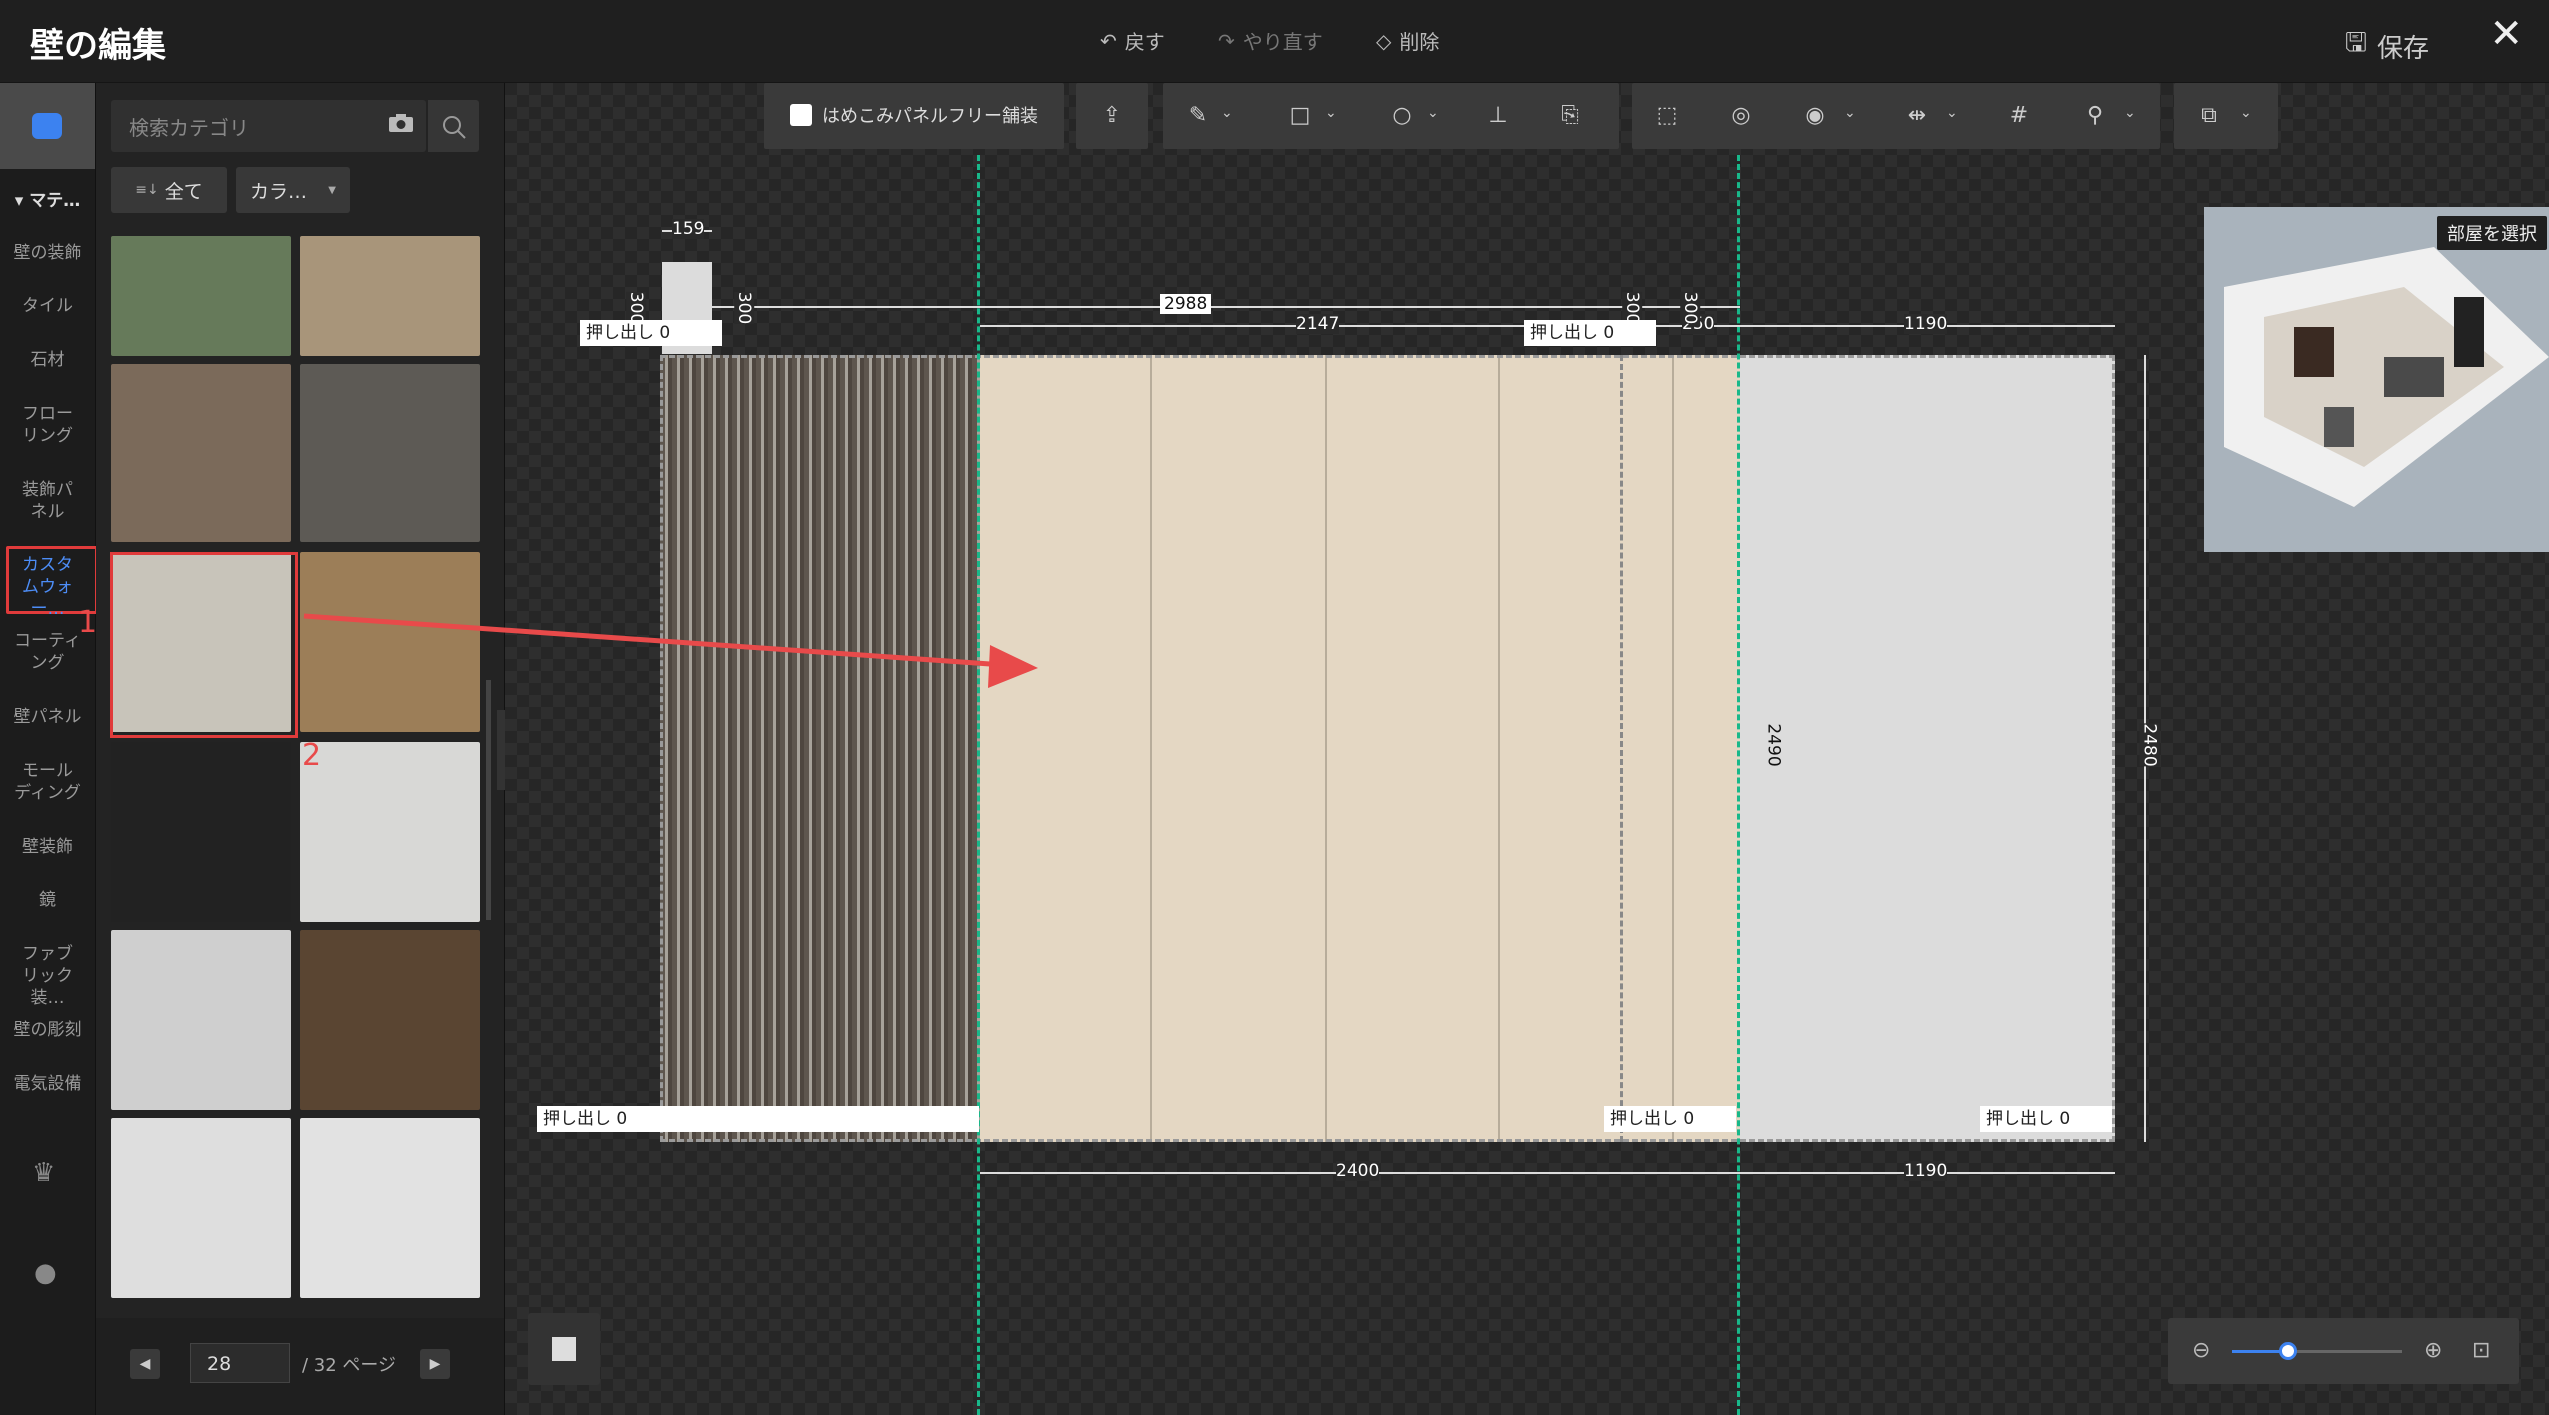  I want to click on save-button: 🖫 保存, so click(2387, 46).